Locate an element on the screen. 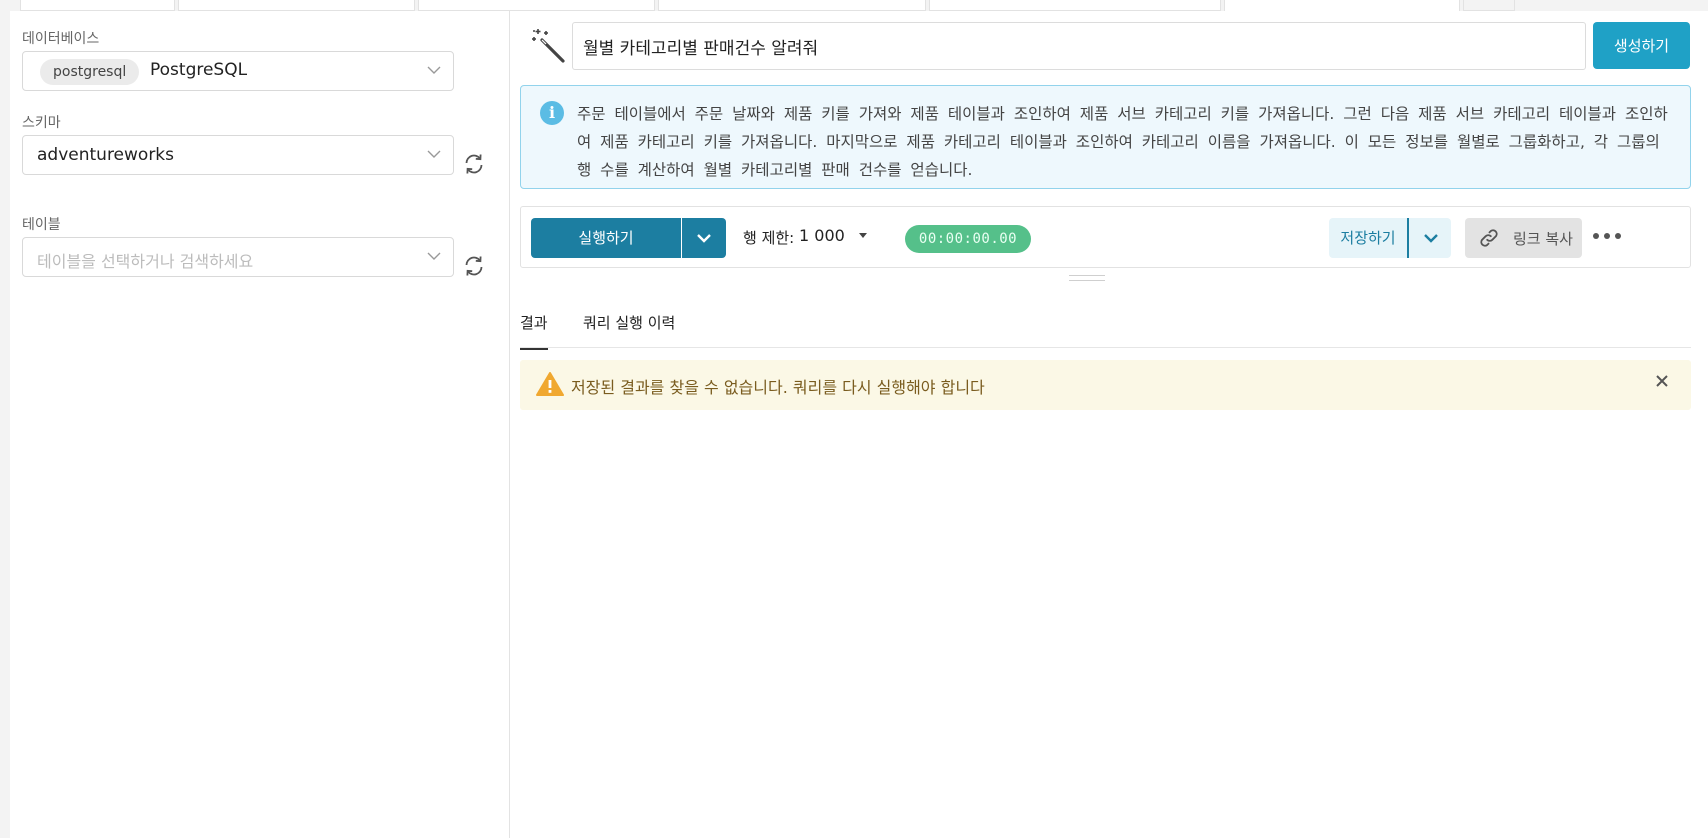 This screenshot has height=838, width=1708. row-limit-value: 1 000 is located at coordinates (822, 235).